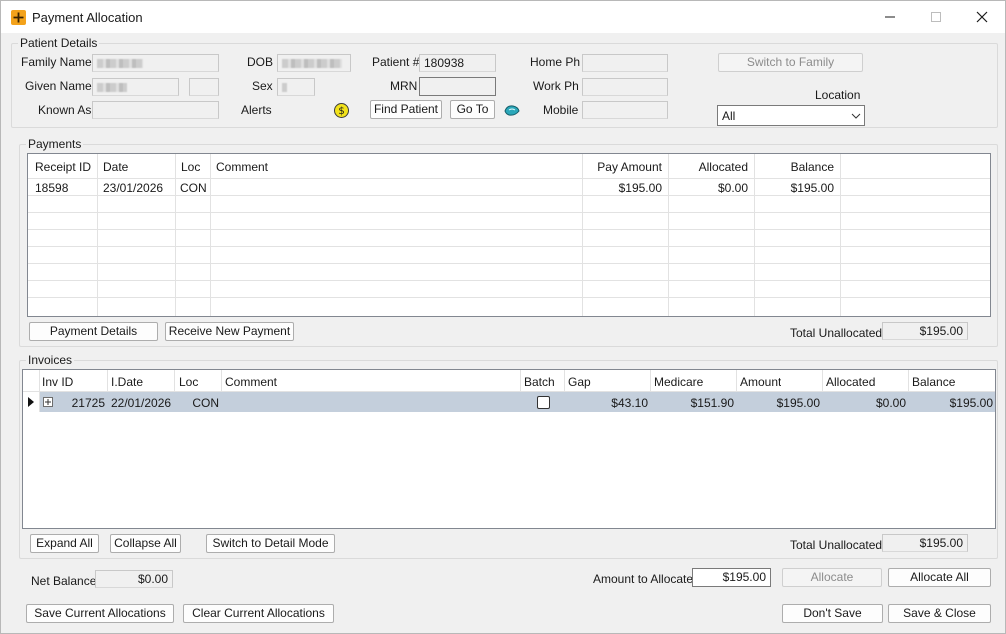  What do you see at coordinates (939, 577) in the screenshot?
I see `allocate-all-button: Allocate All` at bounding box center [939, 577].